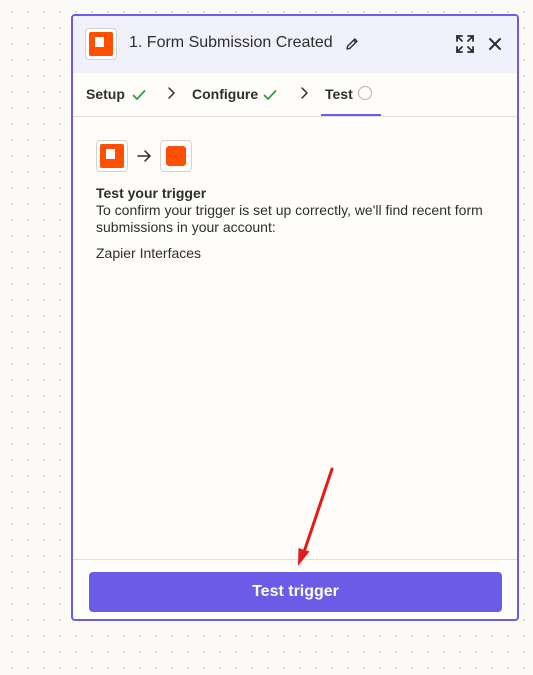 This screenshot has height=675, width=533. I want to click on step-title: 1. Form Submission Created, so click(231, 43).